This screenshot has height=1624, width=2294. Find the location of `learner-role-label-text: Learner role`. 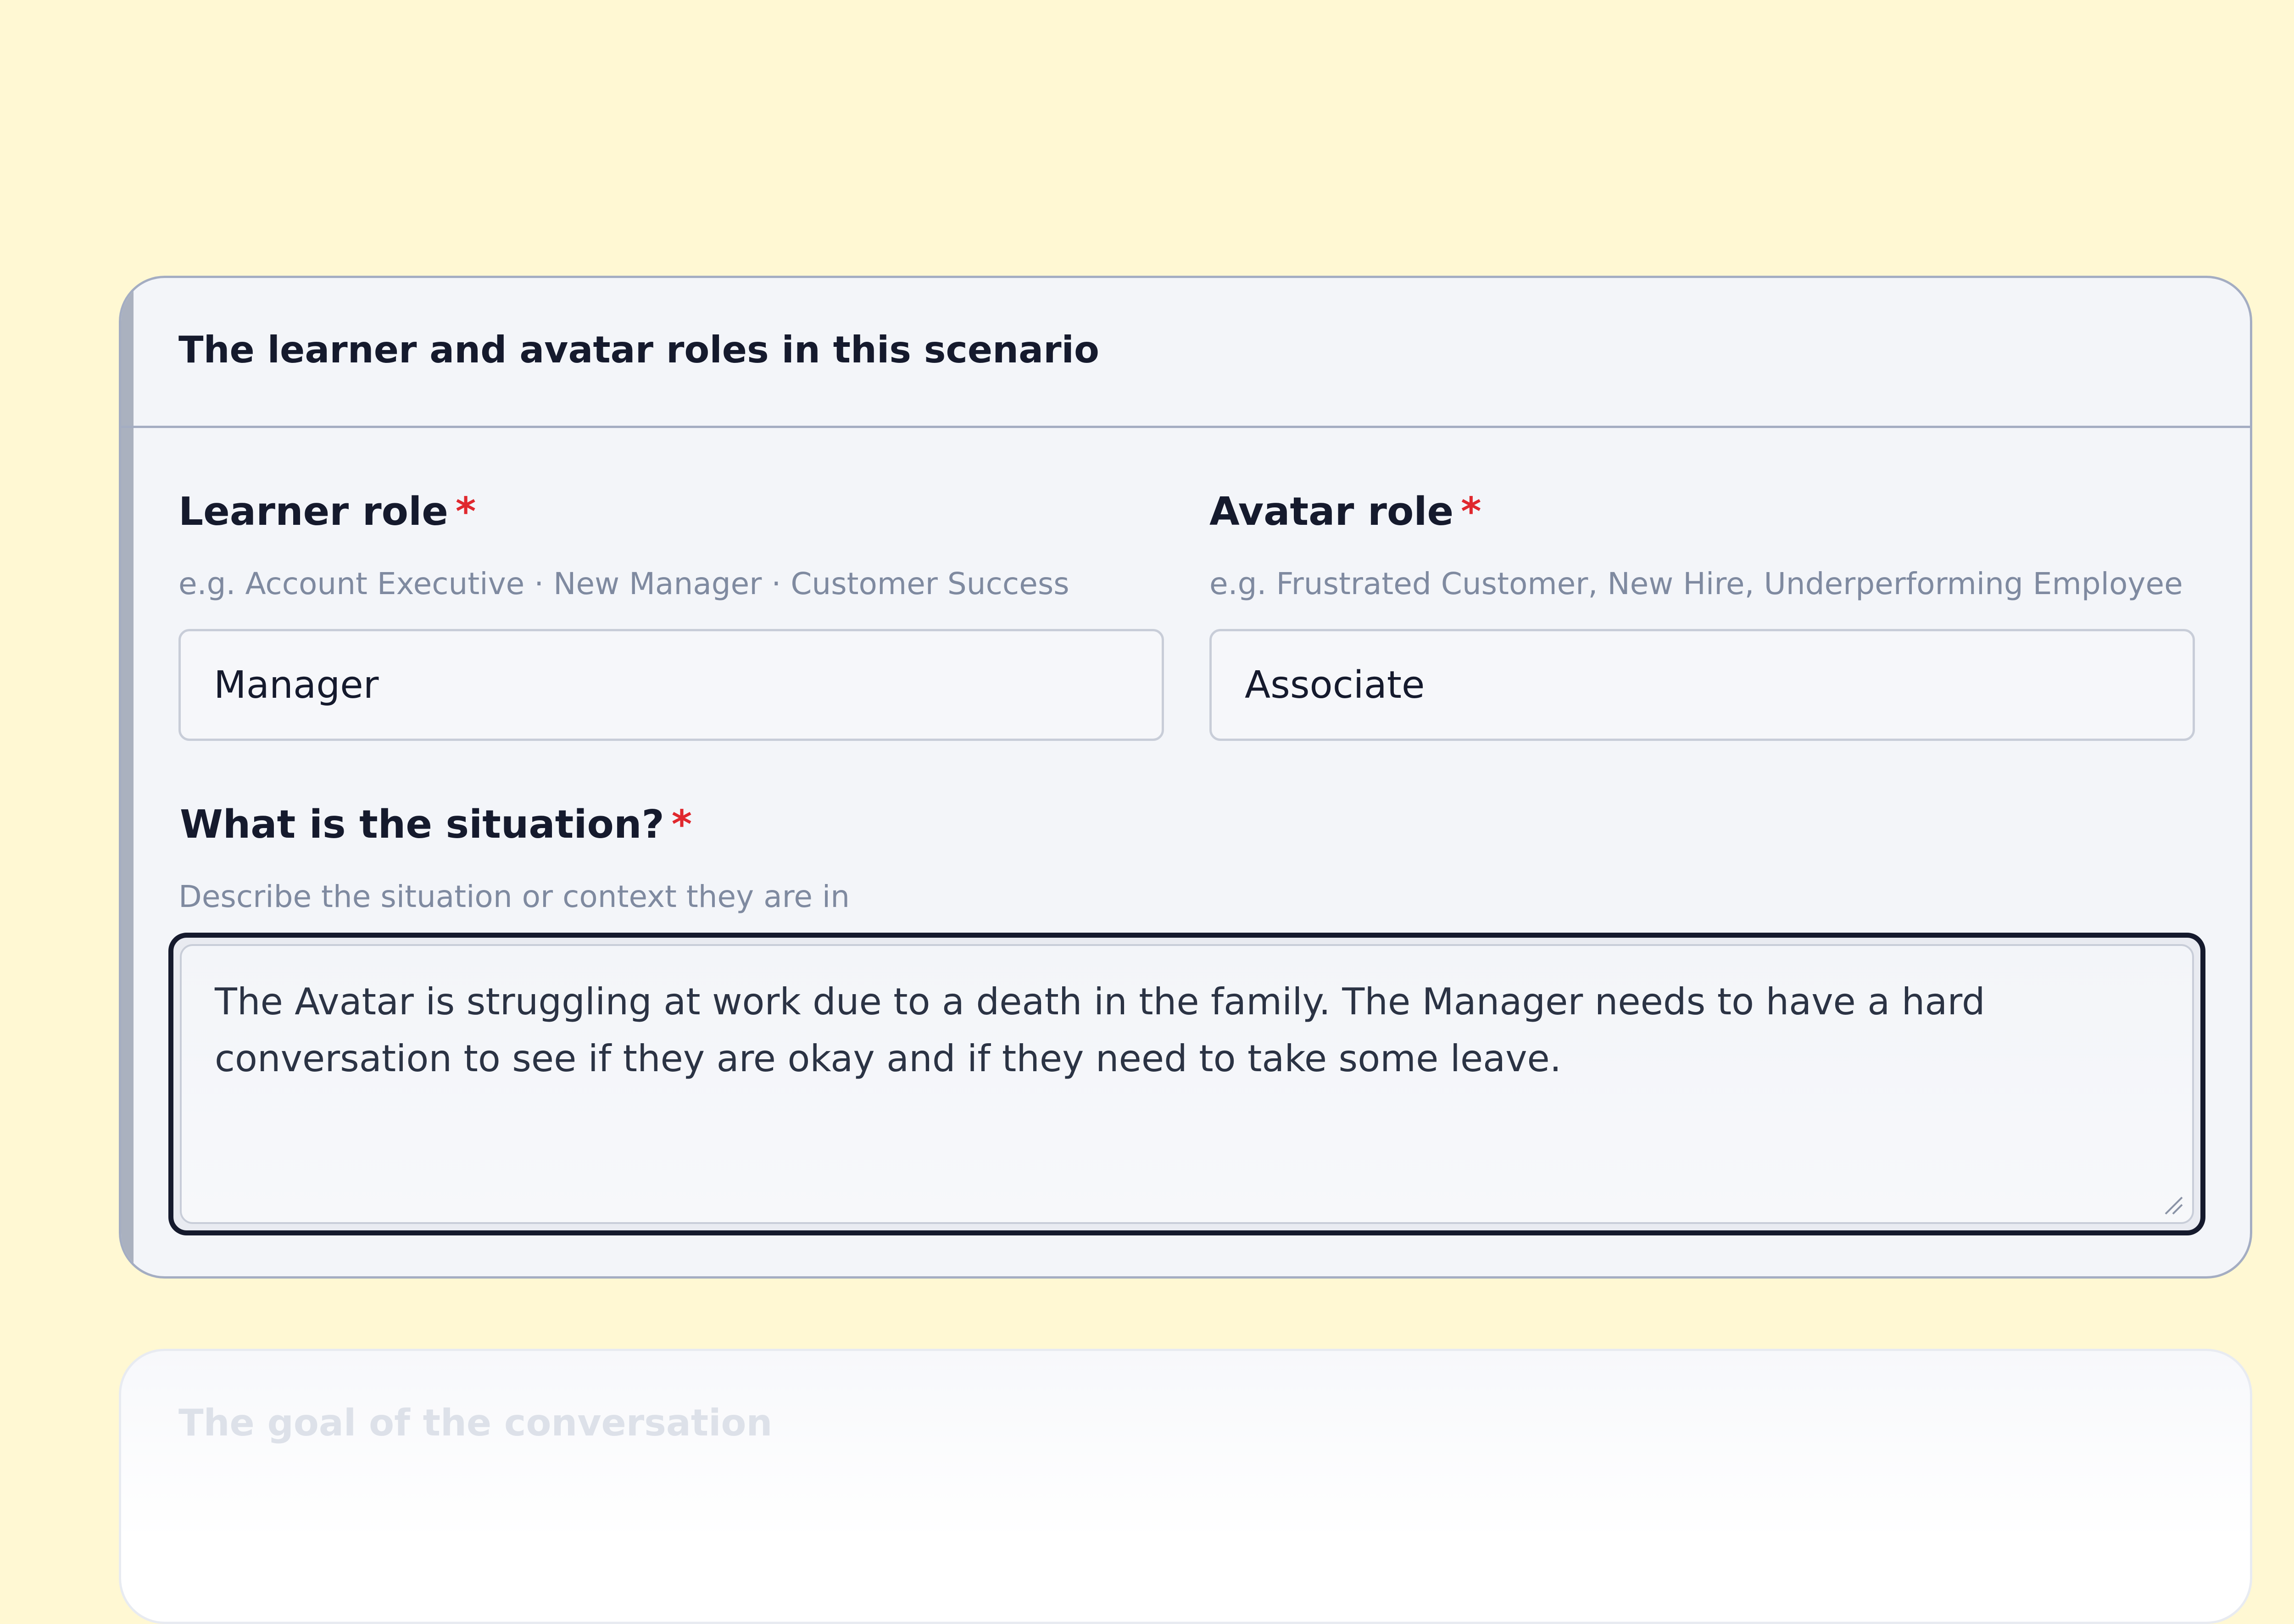

learner-role-label-text: Learner role is located at coordinates (313, 511).